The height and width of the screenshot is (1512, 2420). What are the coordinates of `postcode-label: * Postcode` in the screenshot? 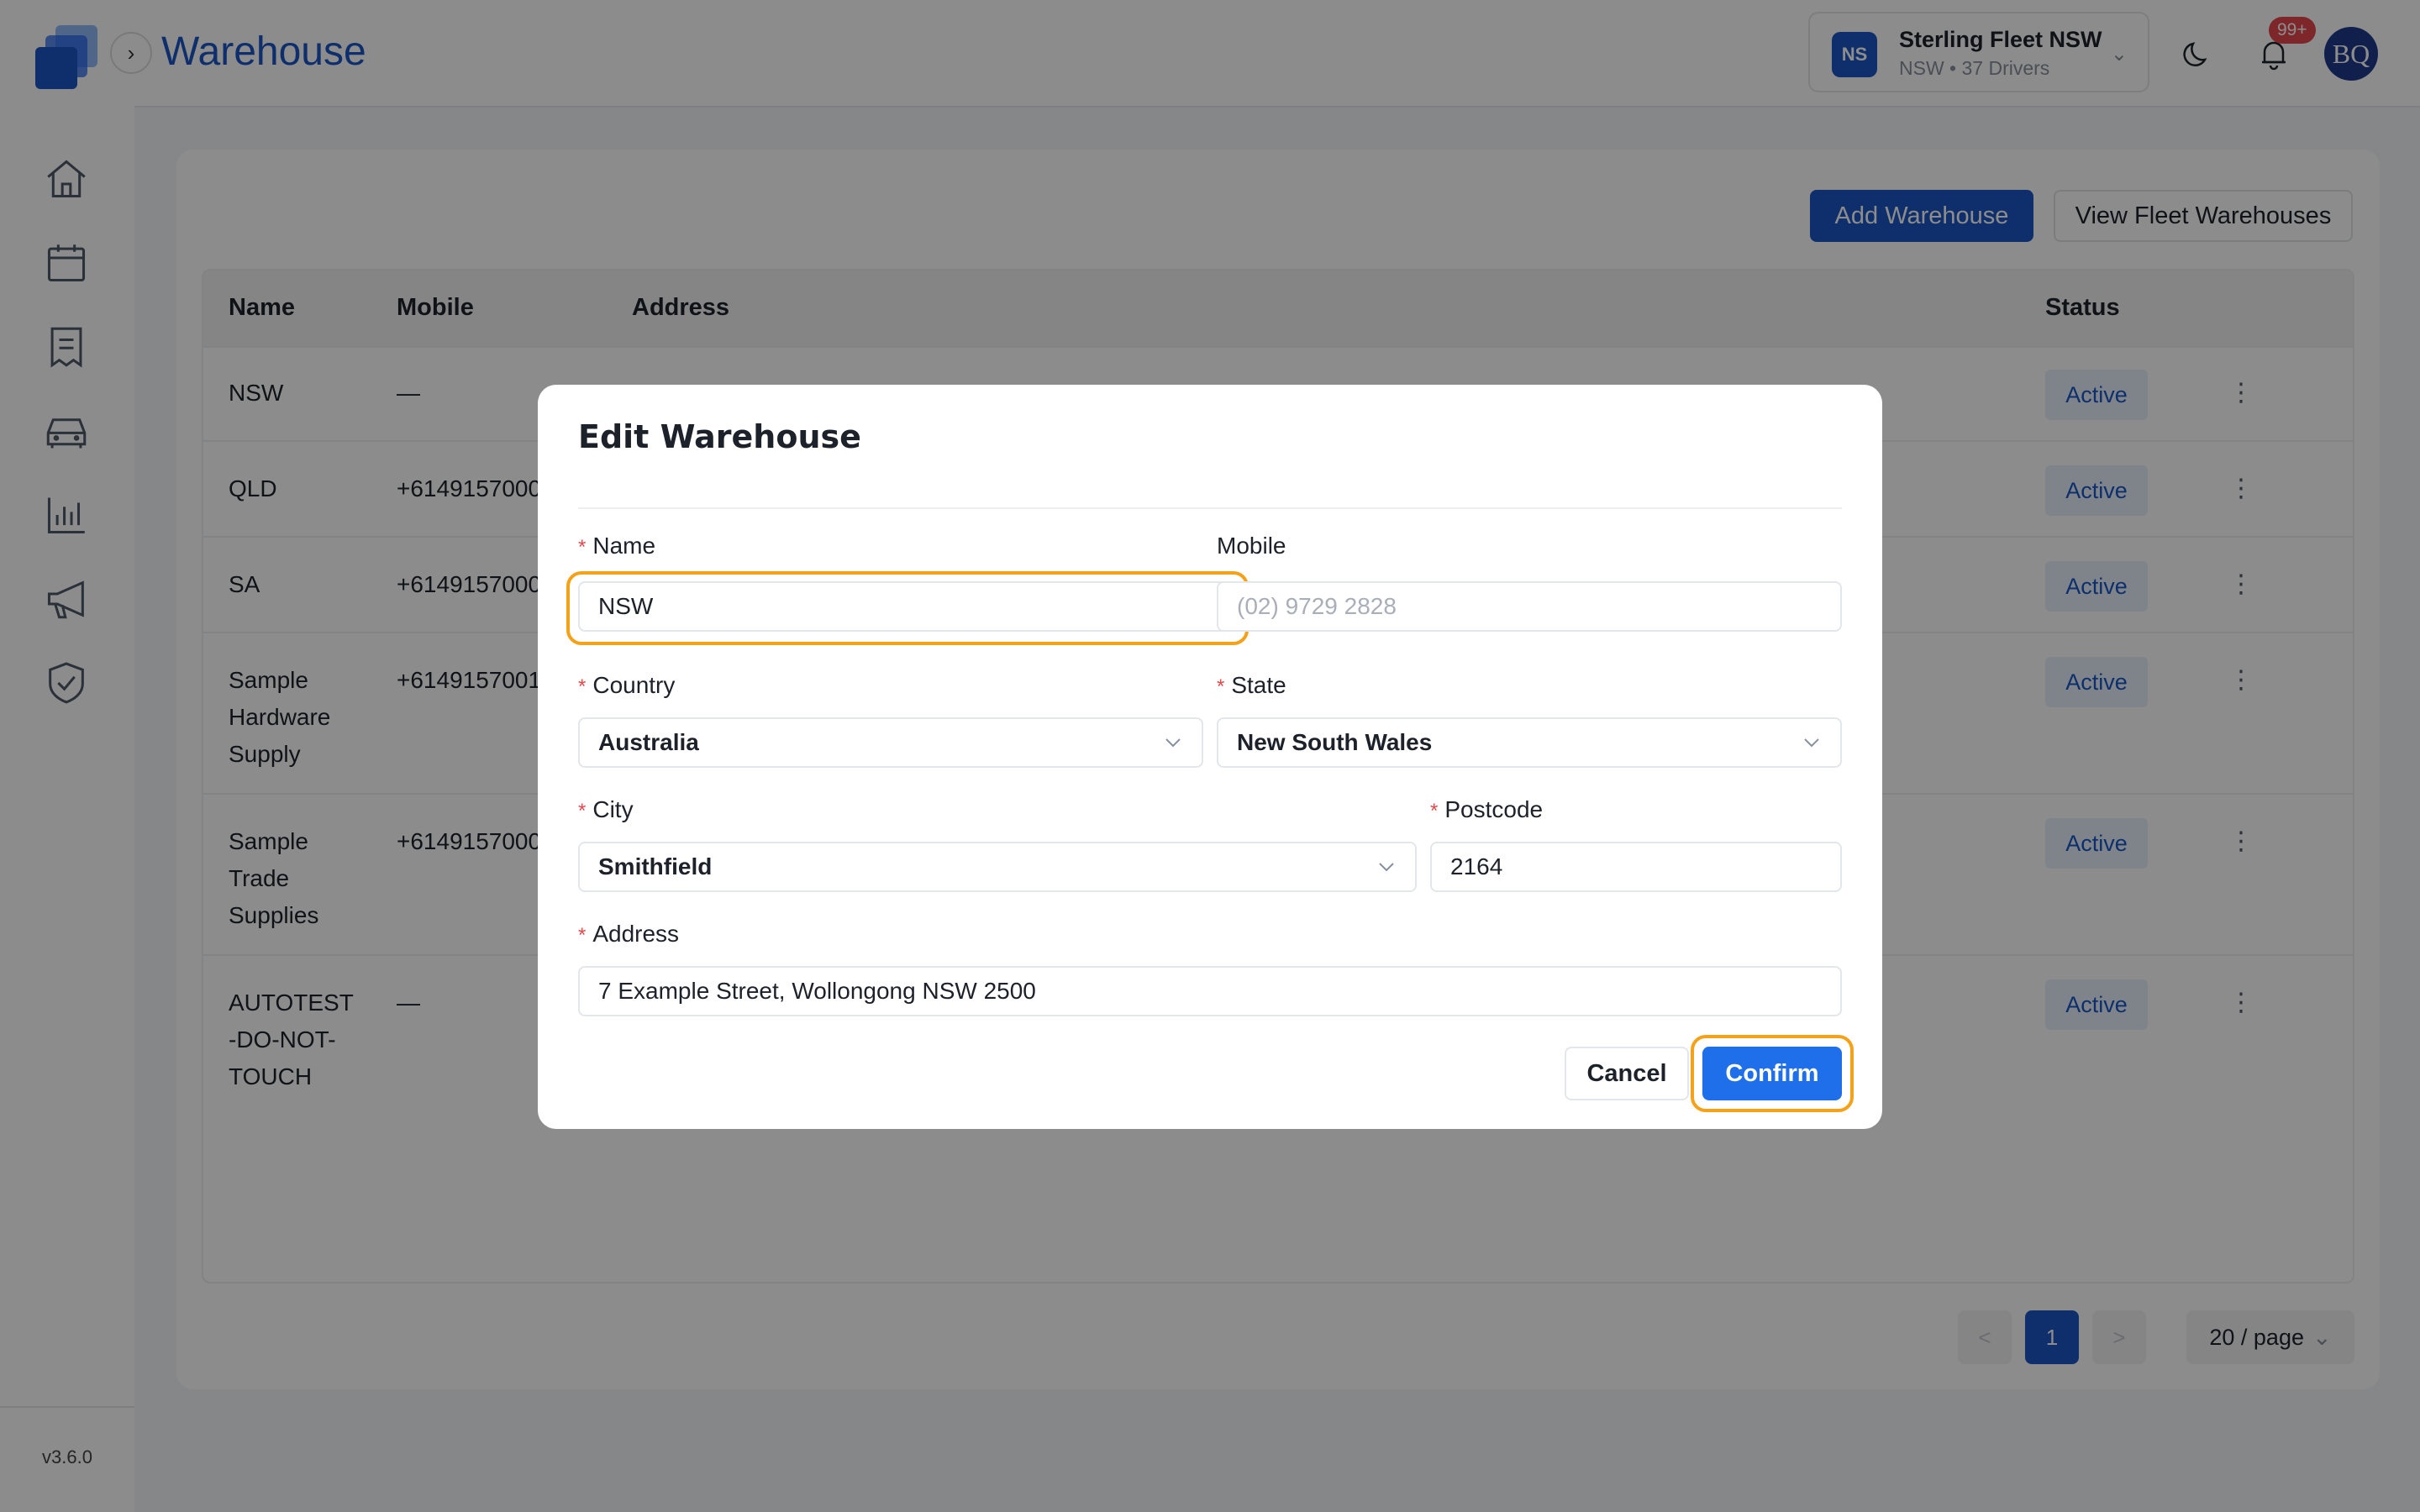 It's located at (1486, 809).